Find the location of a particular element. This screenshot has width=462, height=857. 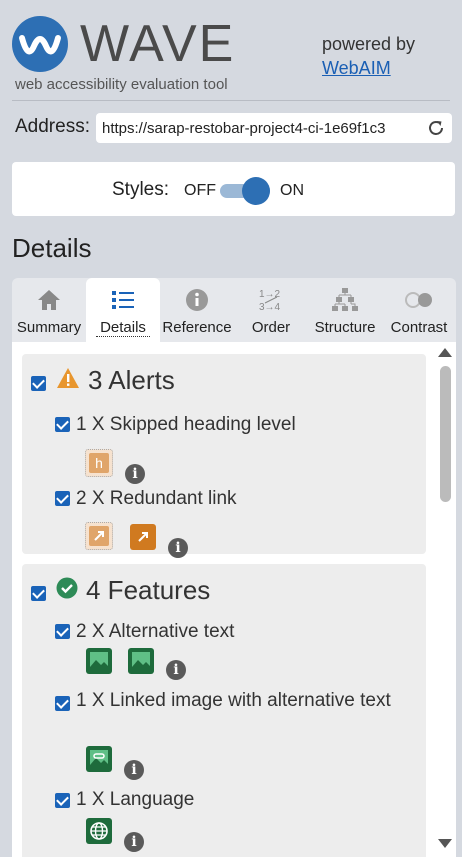

tab-summary: Summary is located at coordinates (49, 310).